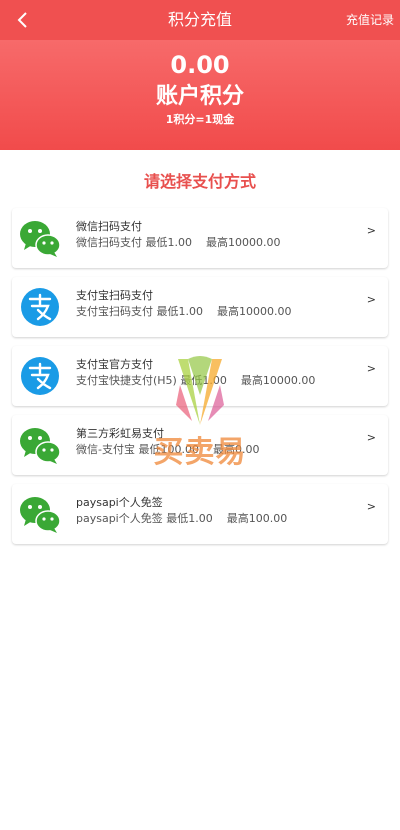  What do you see at coordinates (109, 242) in the screenshot?
I see `payment-desc-name: 微信扫码支付` at bounding box center [109, 242].